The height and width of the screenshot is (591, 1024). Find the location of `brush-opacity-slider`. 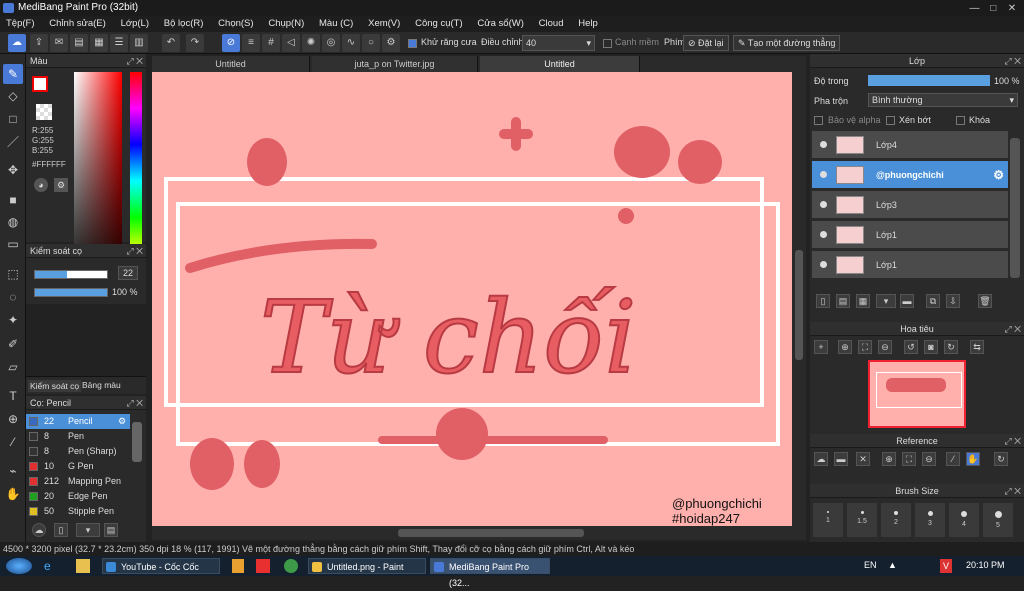

brush-opacity-slider is located at coordinates (71, 292).